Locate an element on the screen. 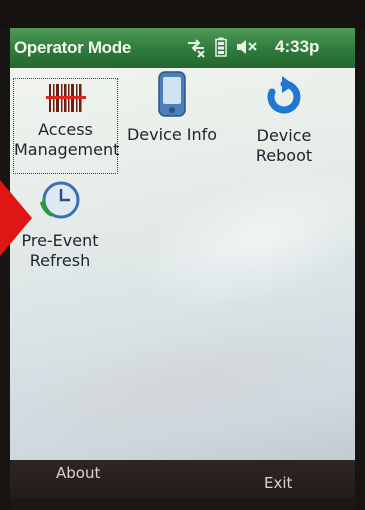 The image size is (365, 510). about-softkey: About is located at coordinates (78, 473).